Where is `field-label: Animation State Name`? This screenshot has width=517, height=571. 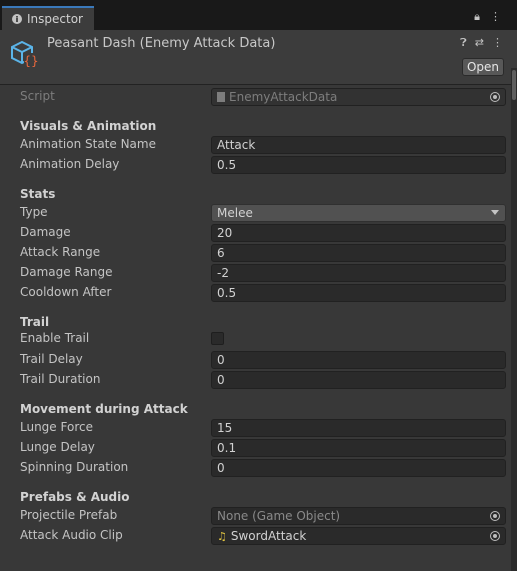 field-label: Animation State Name is located at coordinates (88, 144).